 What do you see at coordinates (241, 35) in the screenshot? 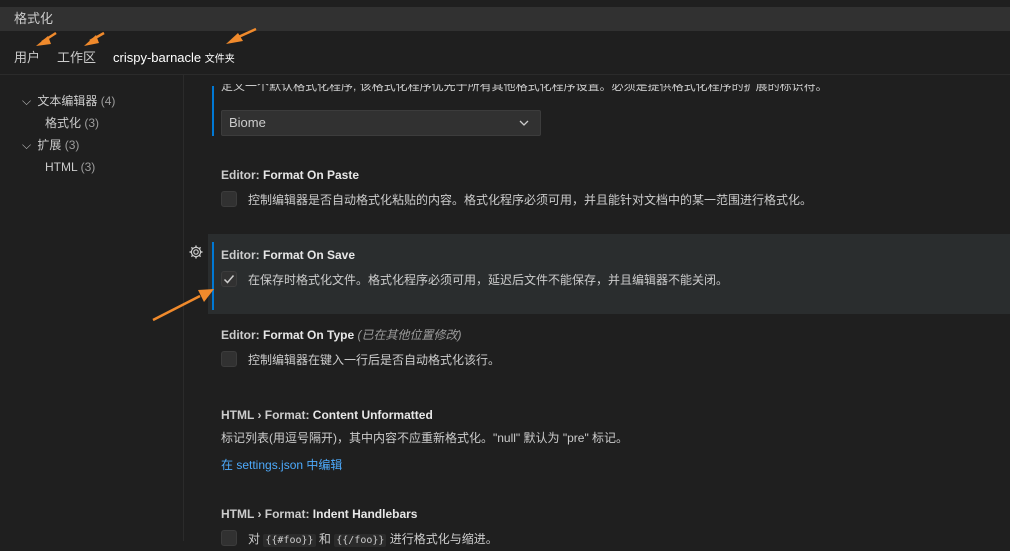
I see `annotation-arrow` at bounding box center [241, 35].